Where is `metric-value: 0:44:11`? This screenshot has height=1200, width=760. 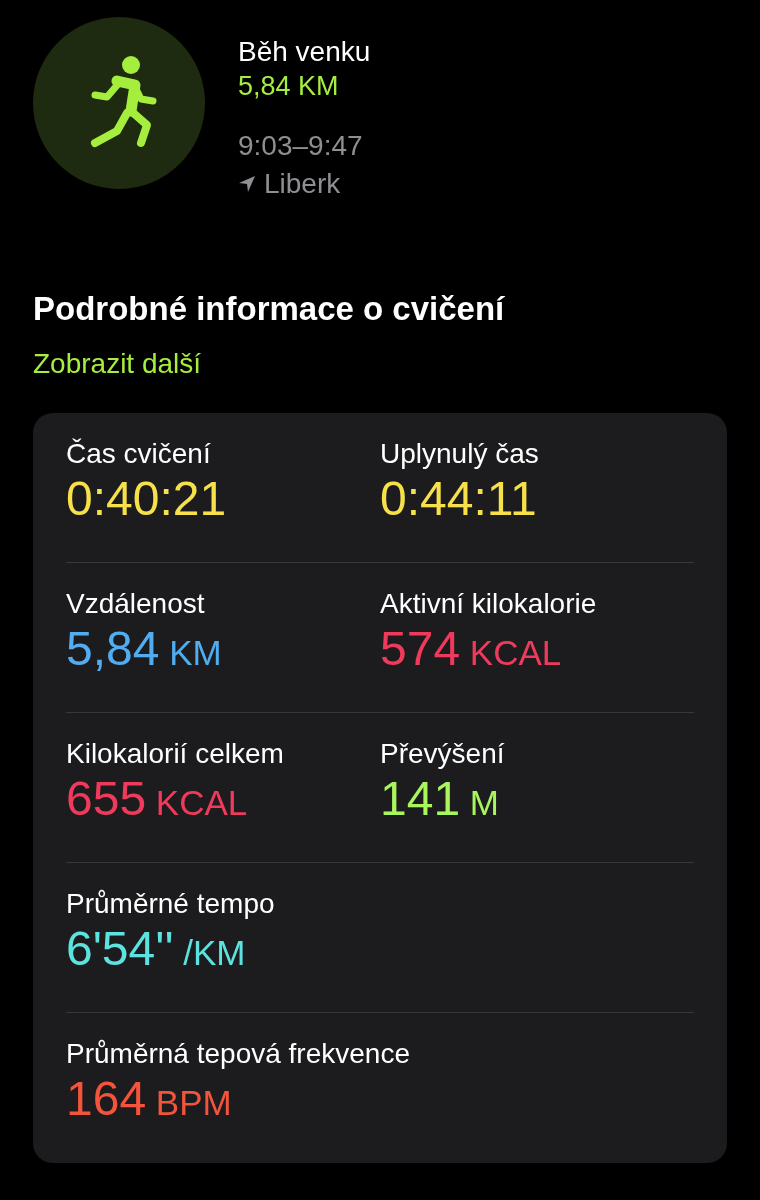
metric-value: 0:44:11 is located at coordinates (458, 499).